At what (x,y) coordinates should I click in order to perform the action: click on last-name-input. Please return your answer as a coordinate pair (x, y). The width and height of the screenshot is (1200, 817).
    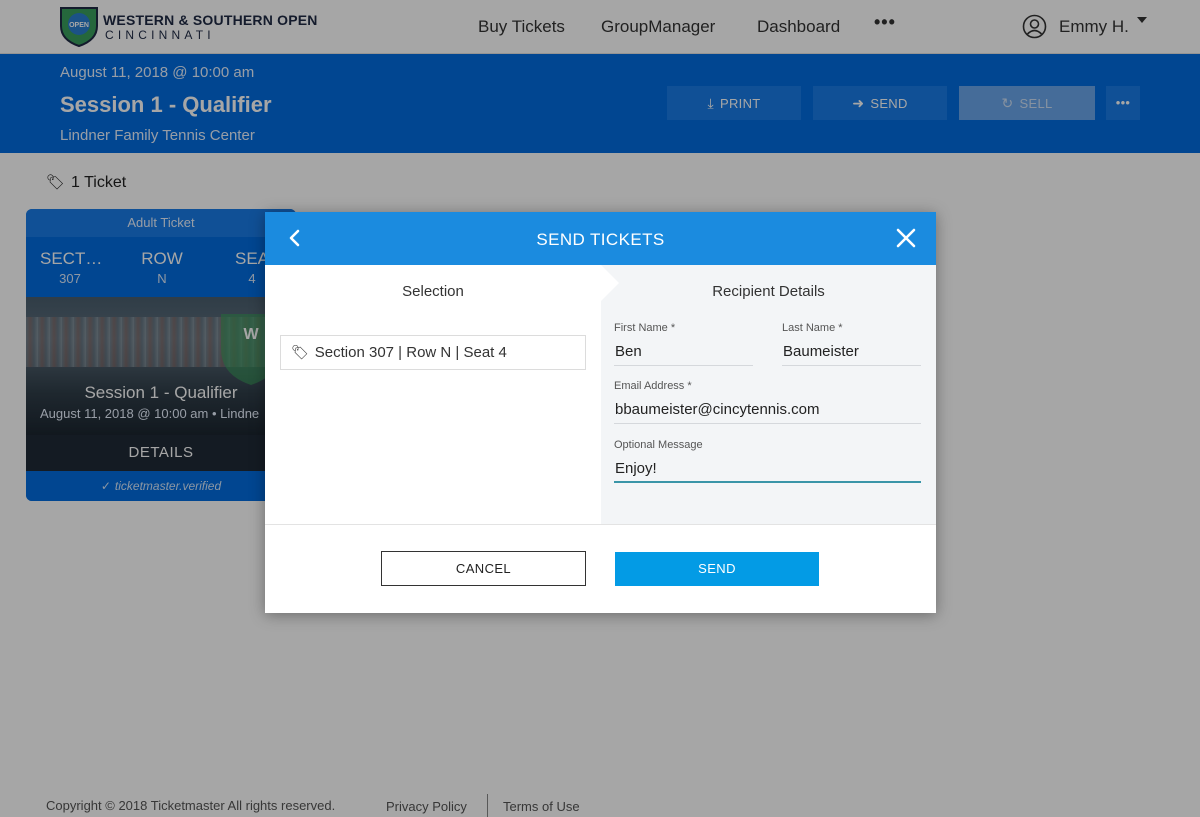
    Looking at the image, I should click on (851, 354).